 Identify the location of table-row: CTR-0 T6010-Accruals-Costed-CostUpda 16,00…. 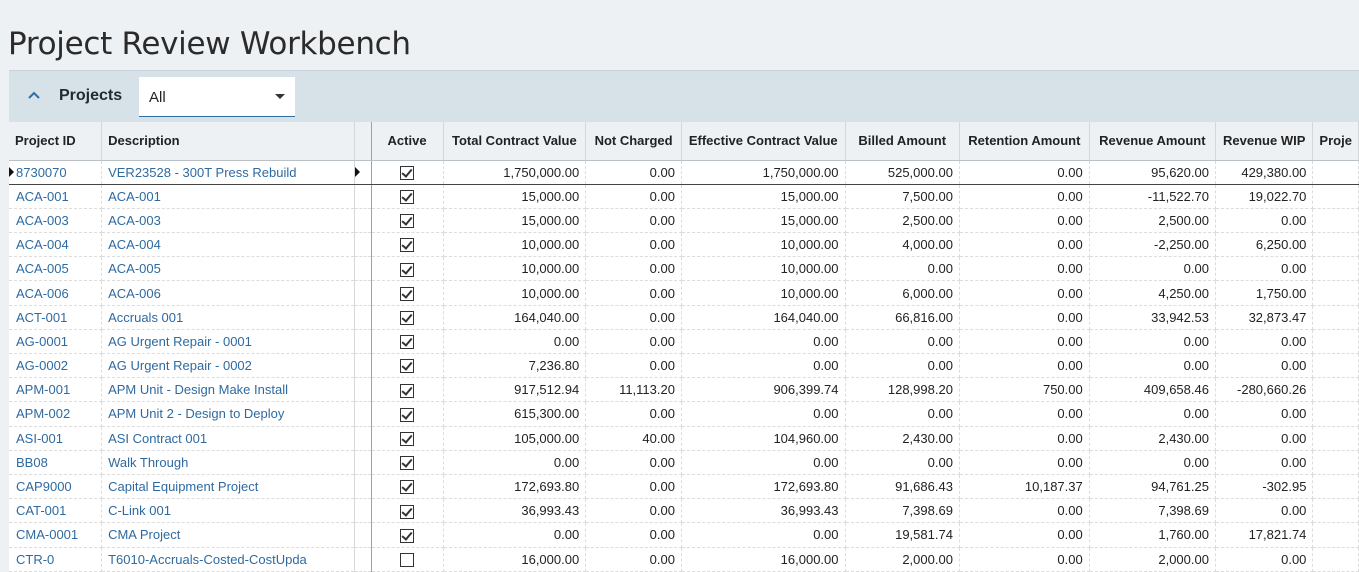
(684, 559).